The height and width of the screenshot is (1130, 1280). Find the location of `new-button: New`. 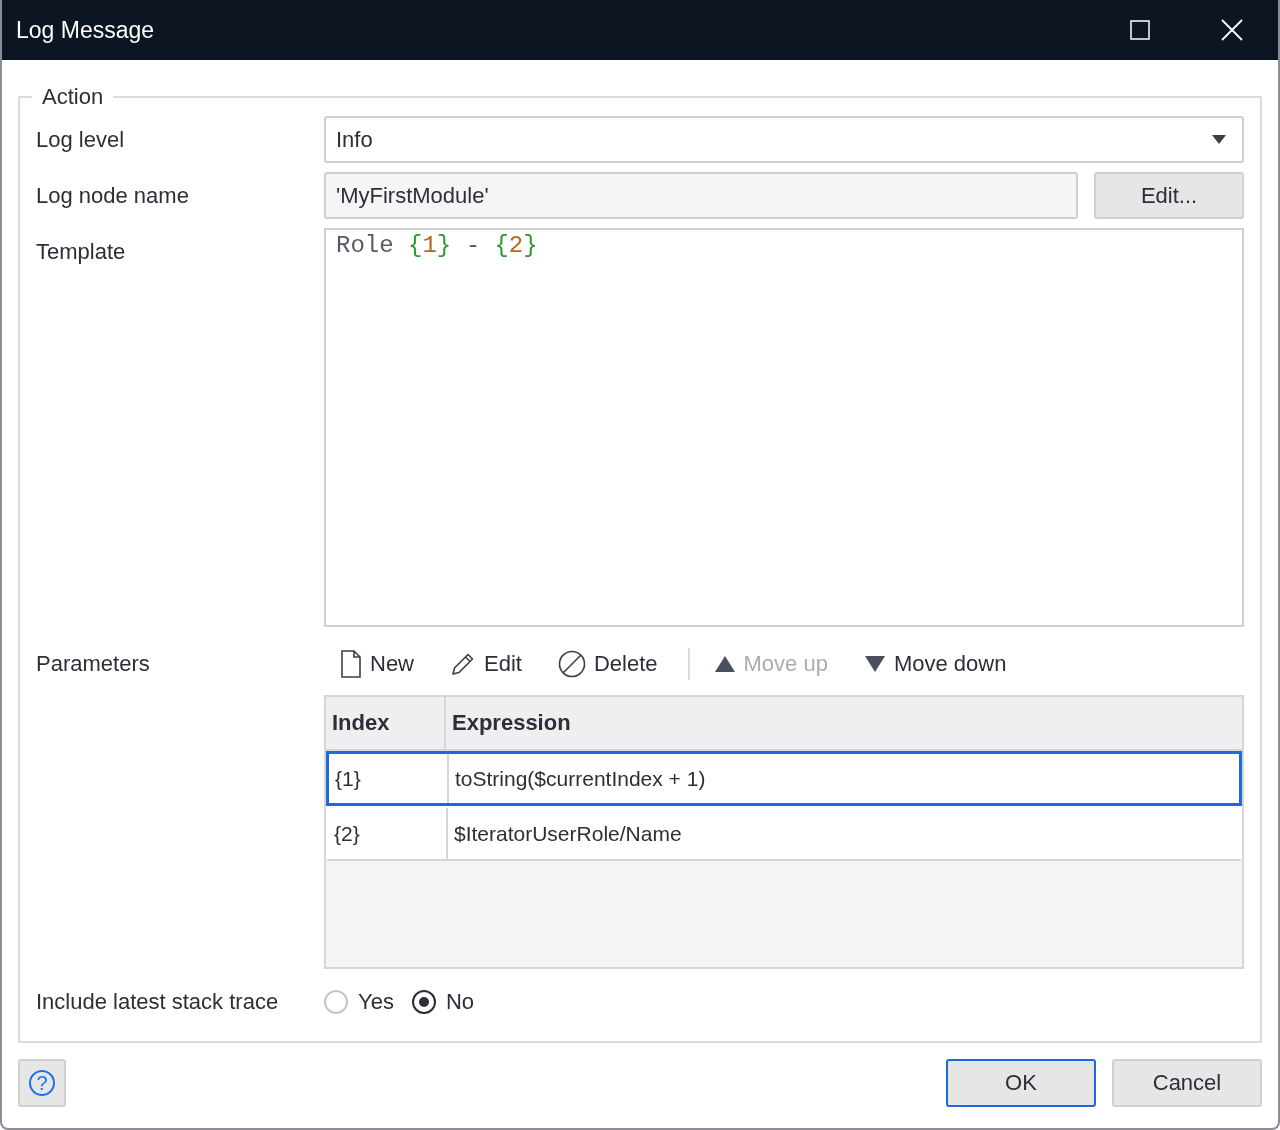

new-button: New is located at coordinates (377, 663).